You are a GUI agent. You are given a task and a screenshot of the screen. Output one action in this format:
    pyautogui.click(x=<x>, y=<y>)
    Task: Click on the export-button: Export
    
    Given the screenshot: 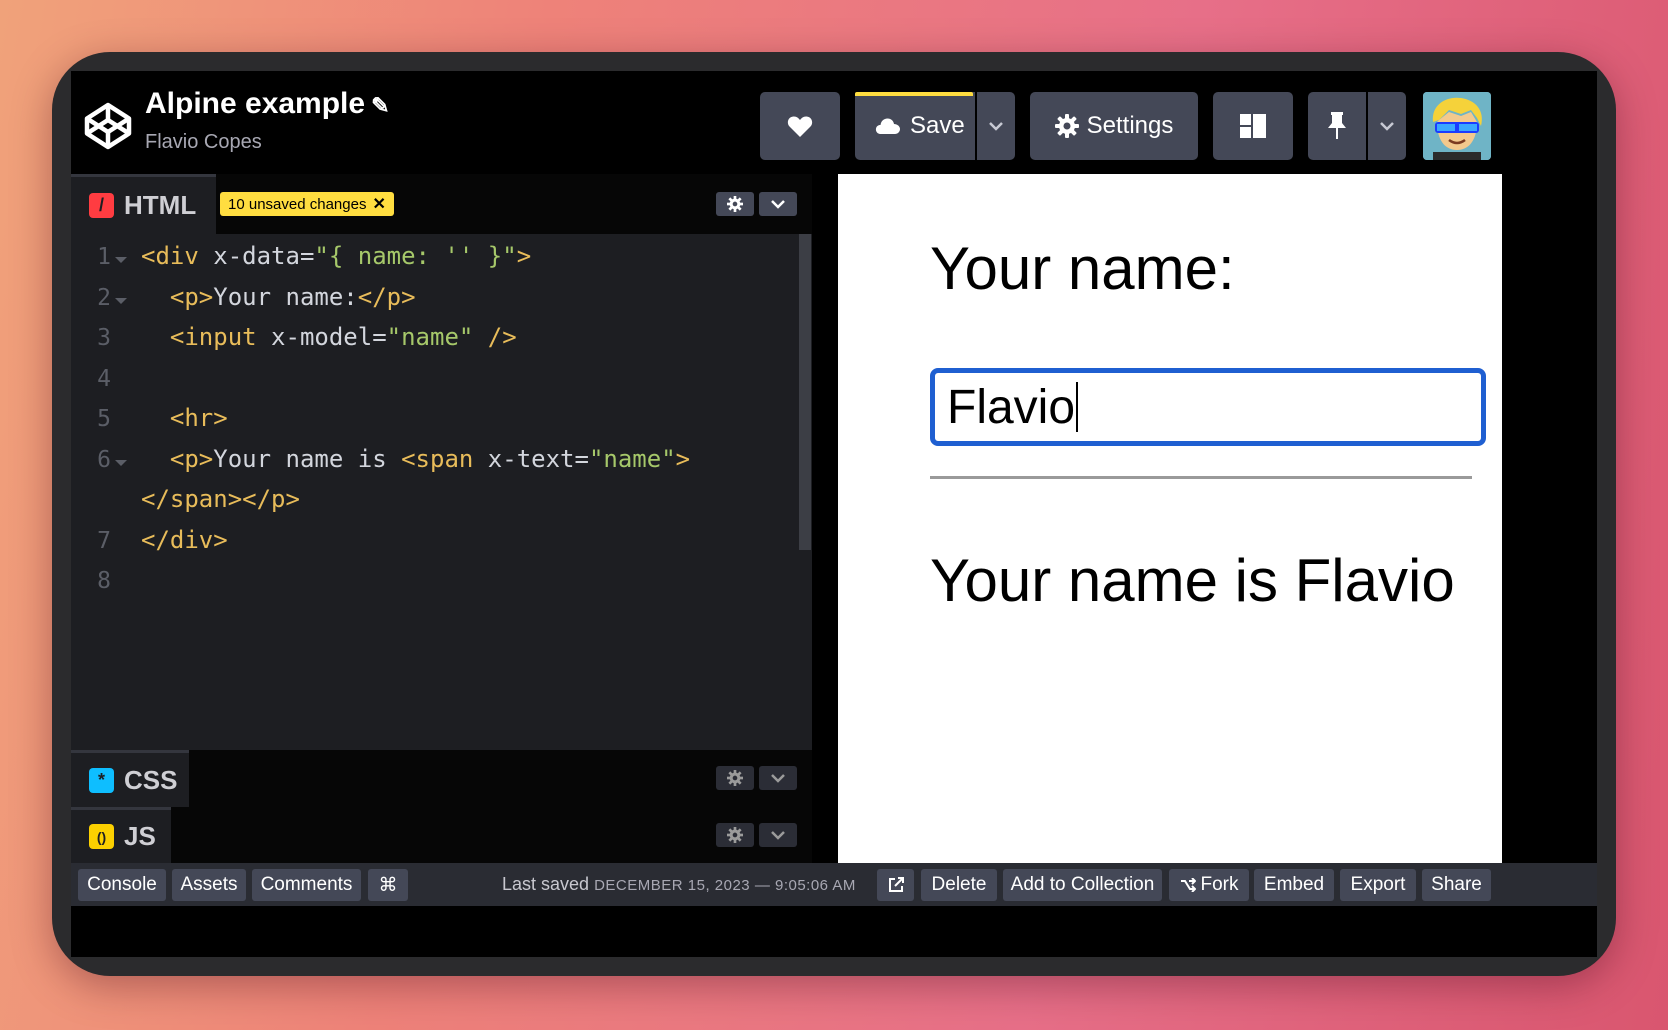 What is the action you would take?
    pyautogui.click(x=1378, y=885)
    